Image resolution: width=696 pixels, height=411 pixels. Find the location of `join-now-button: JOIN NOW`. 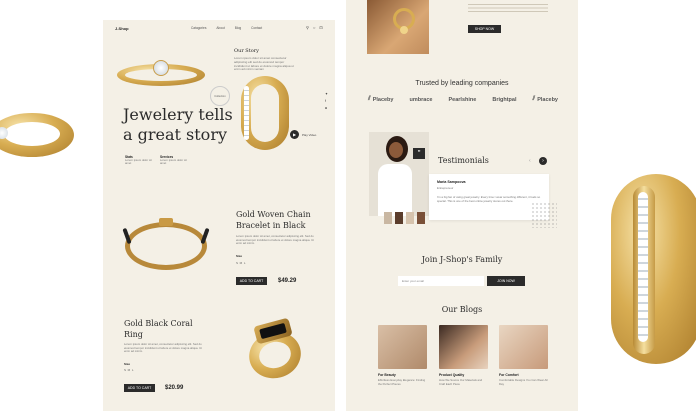

join-now-button: JOIN NOW is located at coordinates (506, 281).